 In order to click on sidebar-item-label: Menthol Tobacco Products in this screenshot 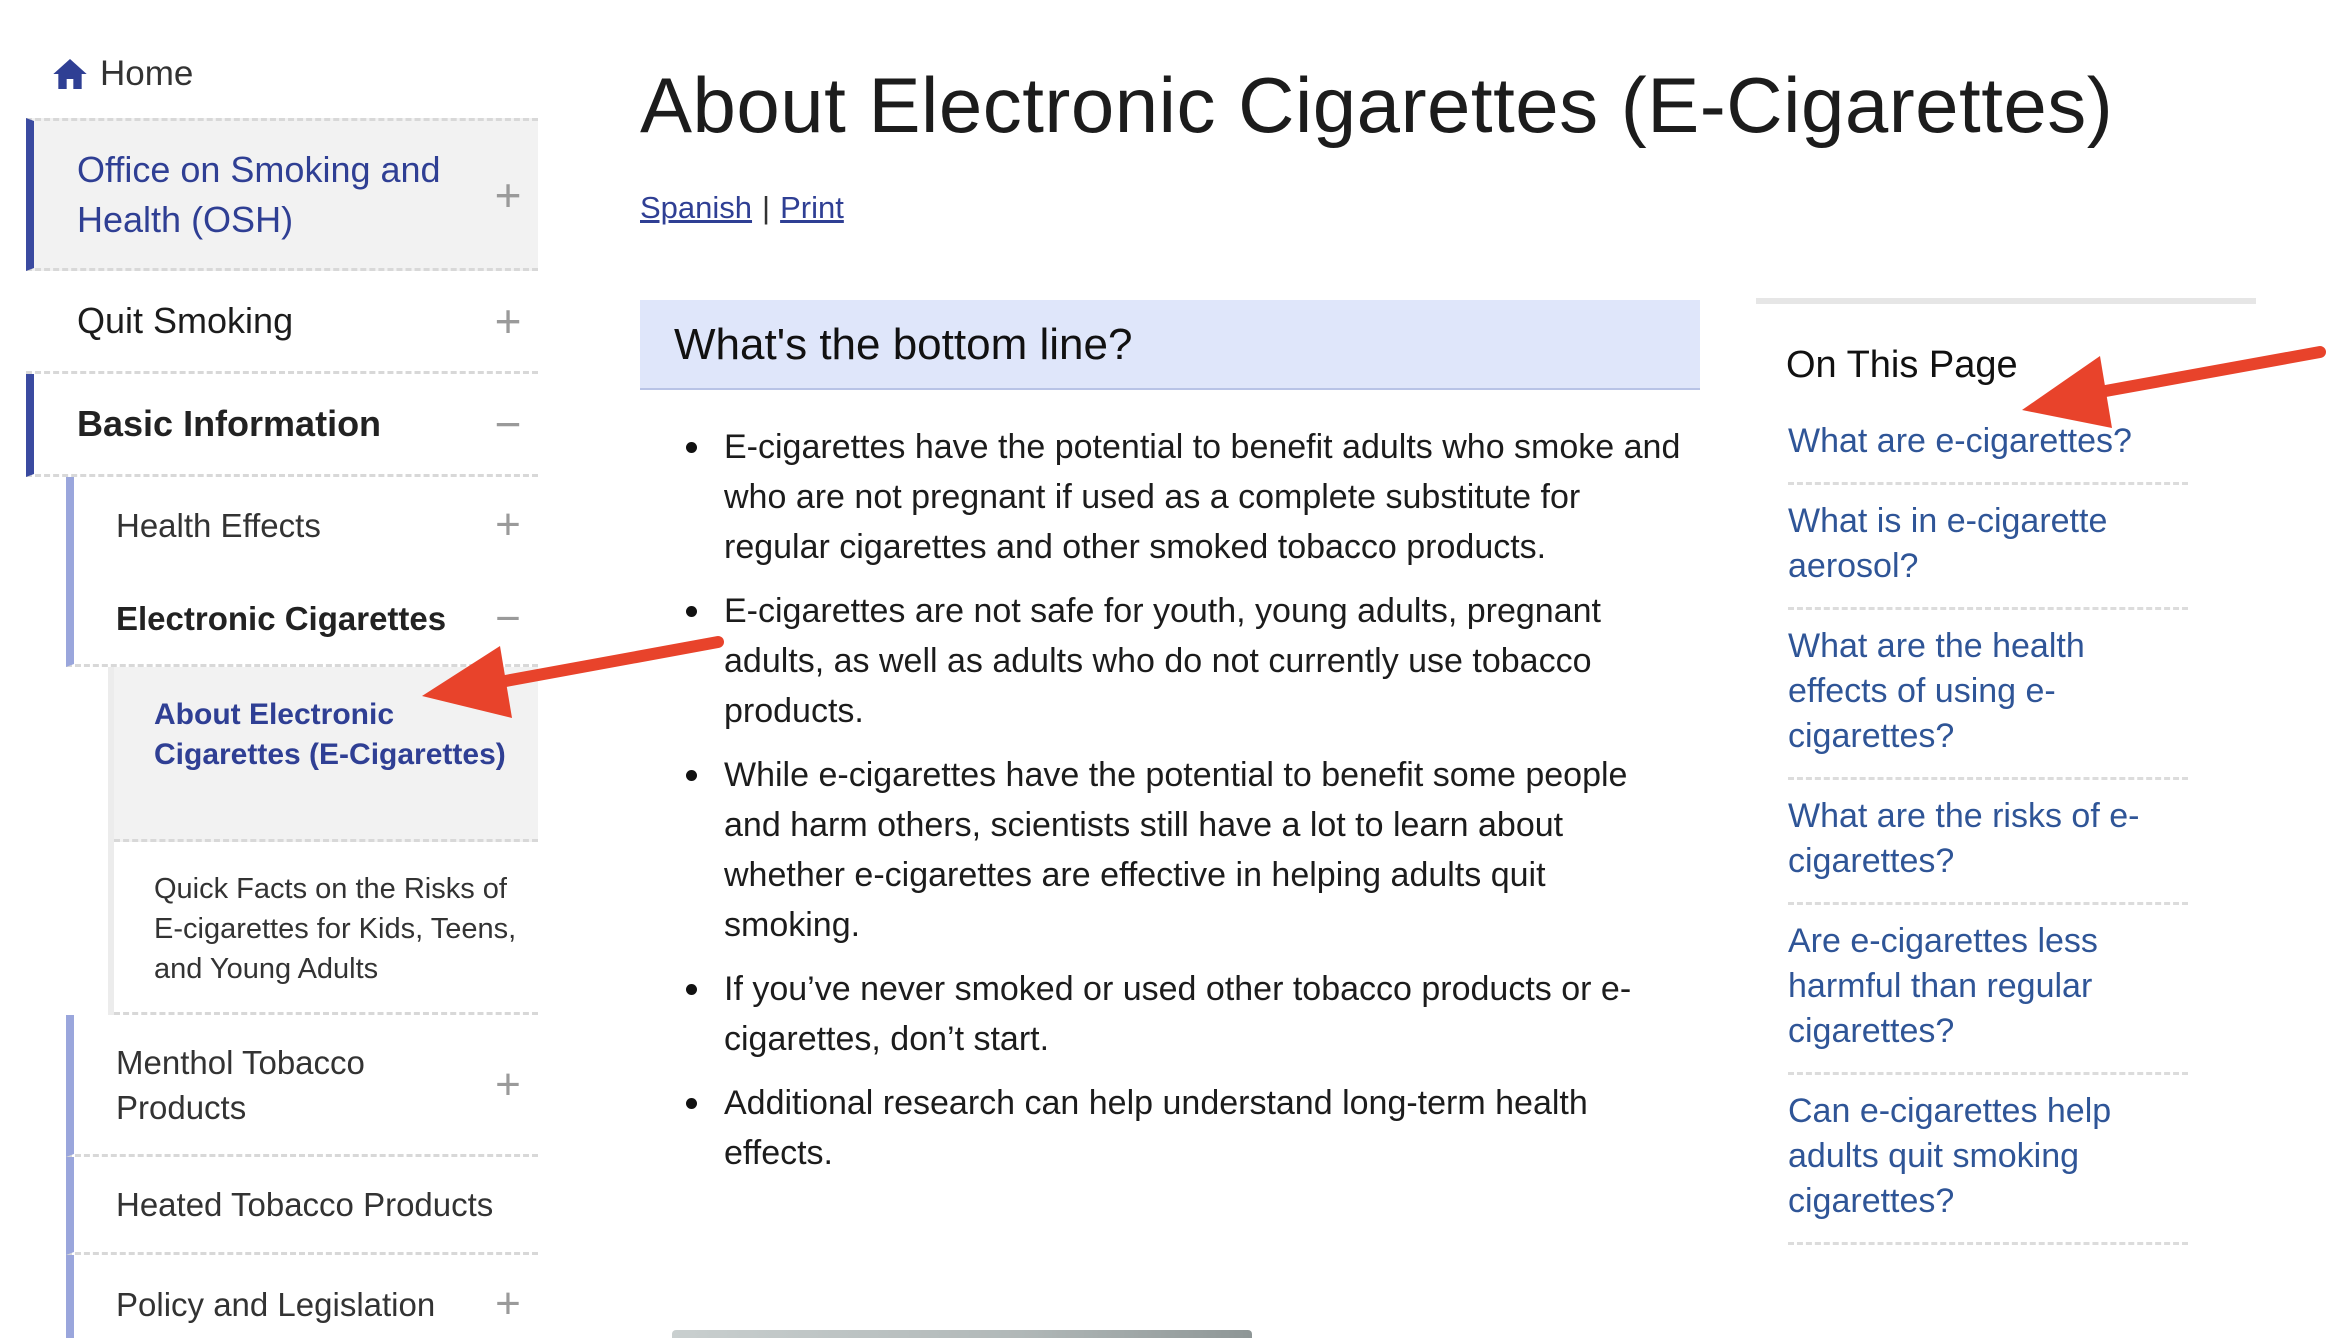, I will do `click(240, 1084)`.